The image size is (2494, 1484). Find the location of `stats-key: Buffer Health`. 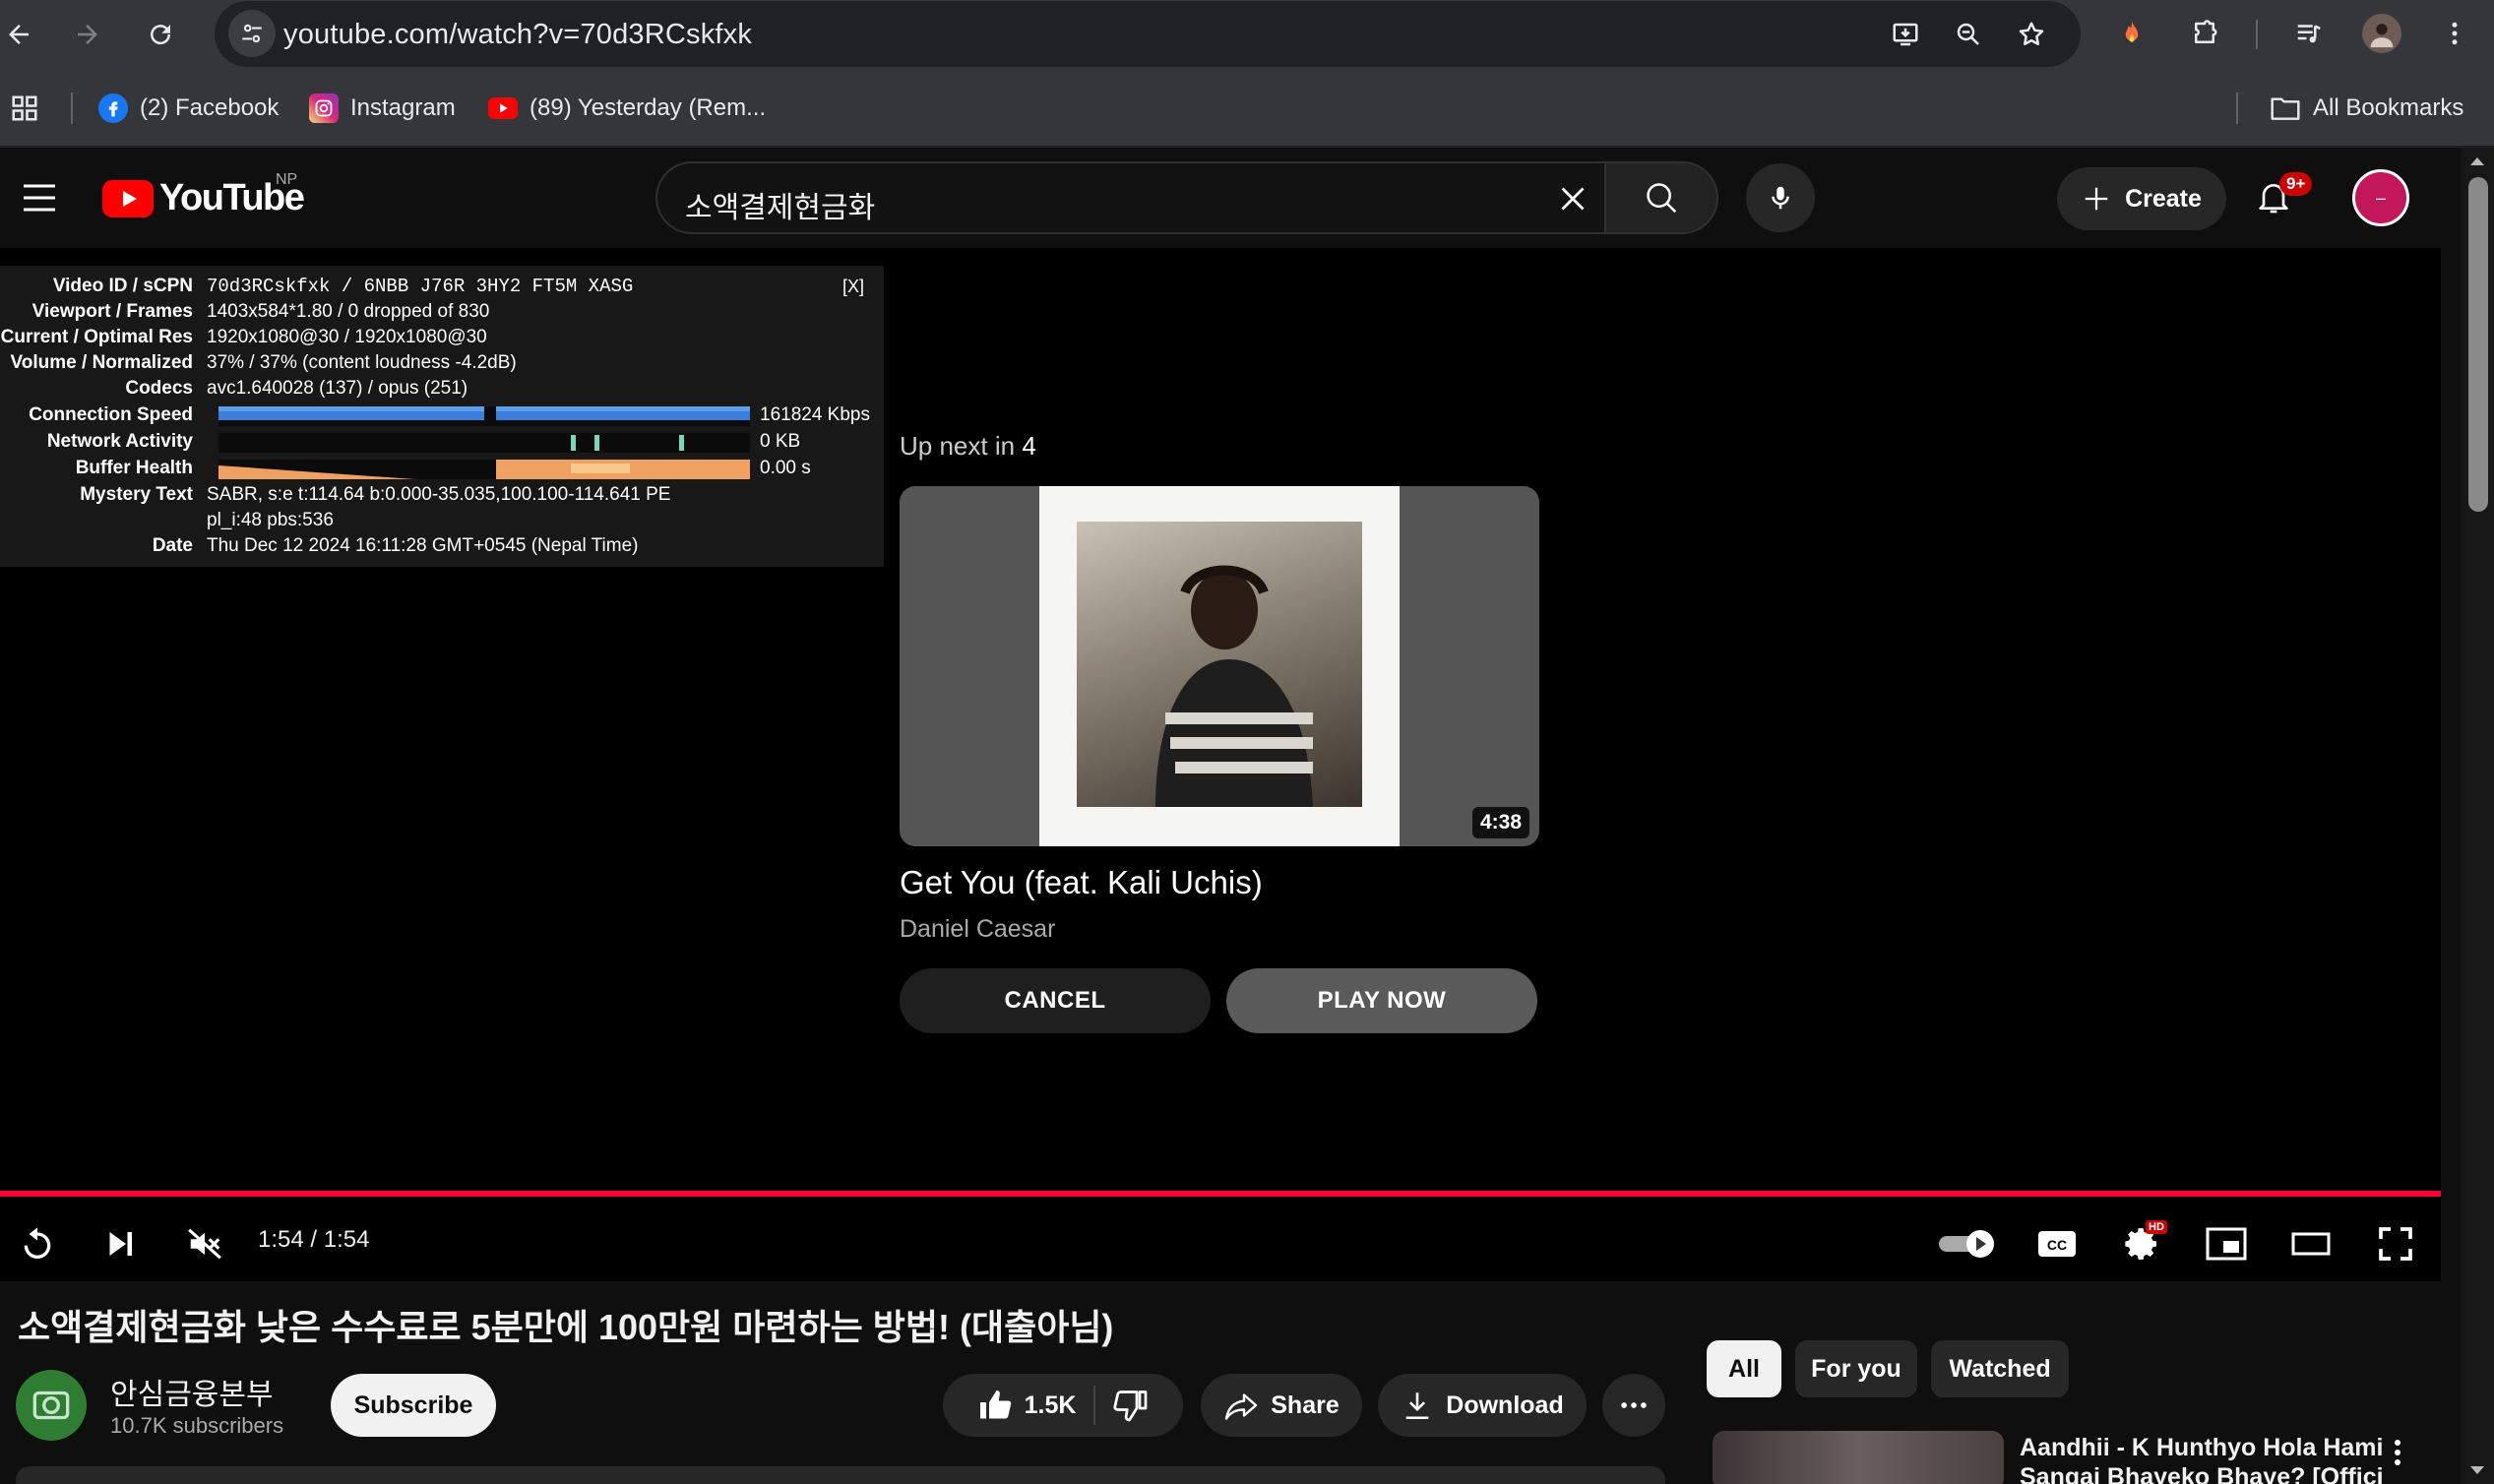

stats-key: Buffer Health is located at coordinates (134, 468).